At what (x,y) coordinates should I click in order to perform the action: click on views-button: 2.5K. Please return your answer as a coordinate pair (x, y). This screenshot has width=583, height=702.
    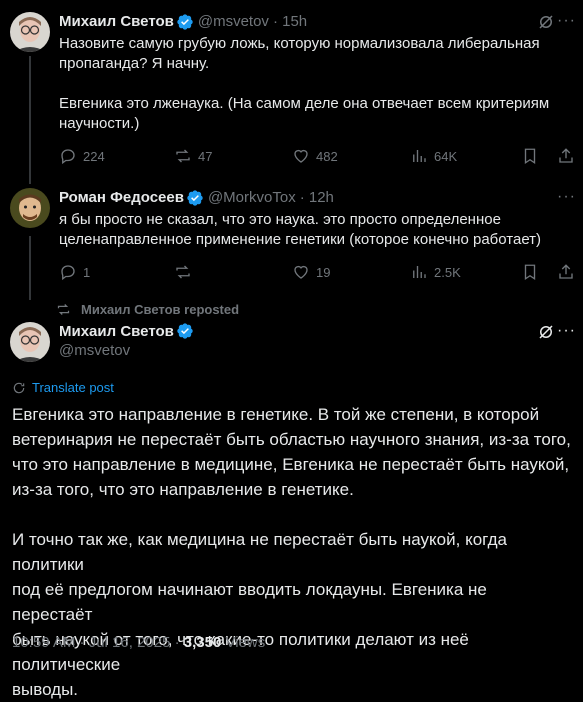
    Looking at the image, I should click on (435, 272).